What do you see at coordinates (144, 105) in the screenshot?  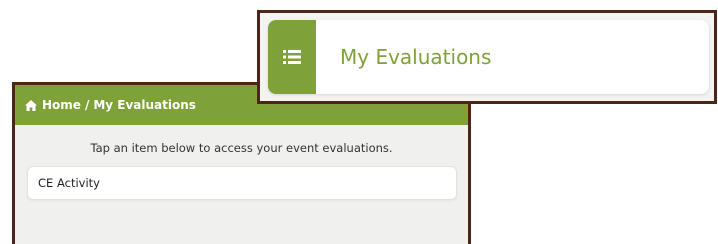 I see `breadcrumb-current: My Evaluations` at bounding box center [144, 105].